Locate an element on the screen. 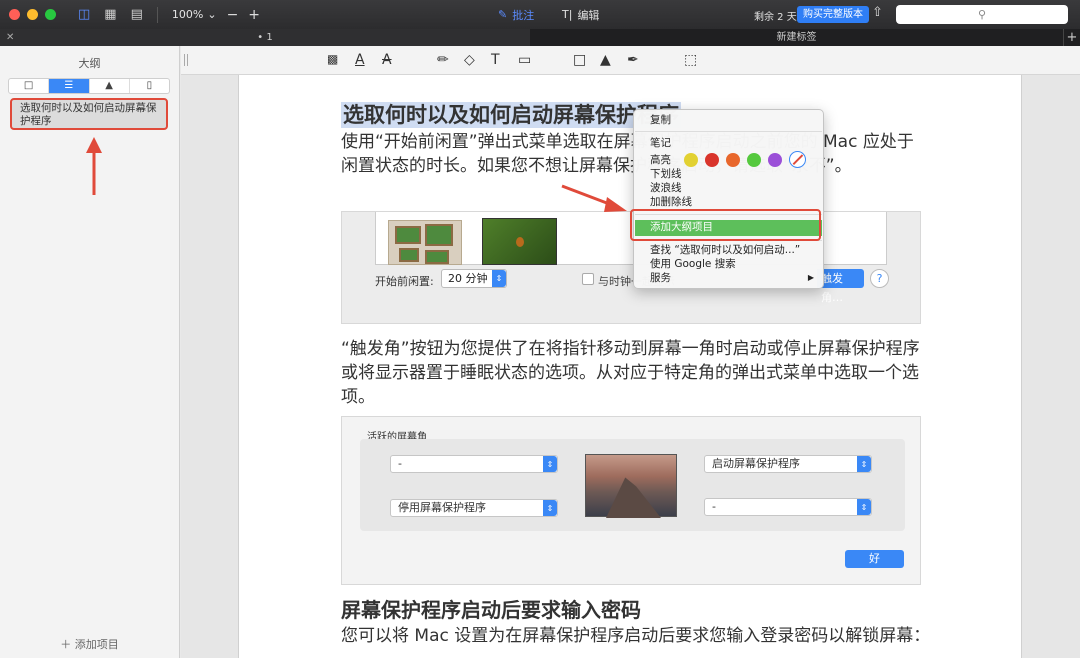 This screenshot has width=1080, height=658. text-cursor-icon: T| is located at coordinates (567, 14).